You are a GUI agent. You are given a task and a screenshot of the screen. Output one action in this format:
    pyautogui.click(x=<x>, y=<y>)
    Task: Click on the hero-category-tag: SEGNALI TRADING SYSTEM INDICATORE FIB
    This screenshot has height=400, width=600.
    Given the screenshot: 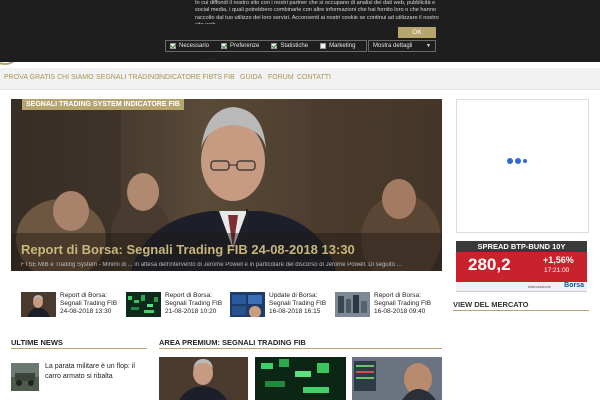 What is the action you would take?
    pyautogui.click(x=103, y=104)
    